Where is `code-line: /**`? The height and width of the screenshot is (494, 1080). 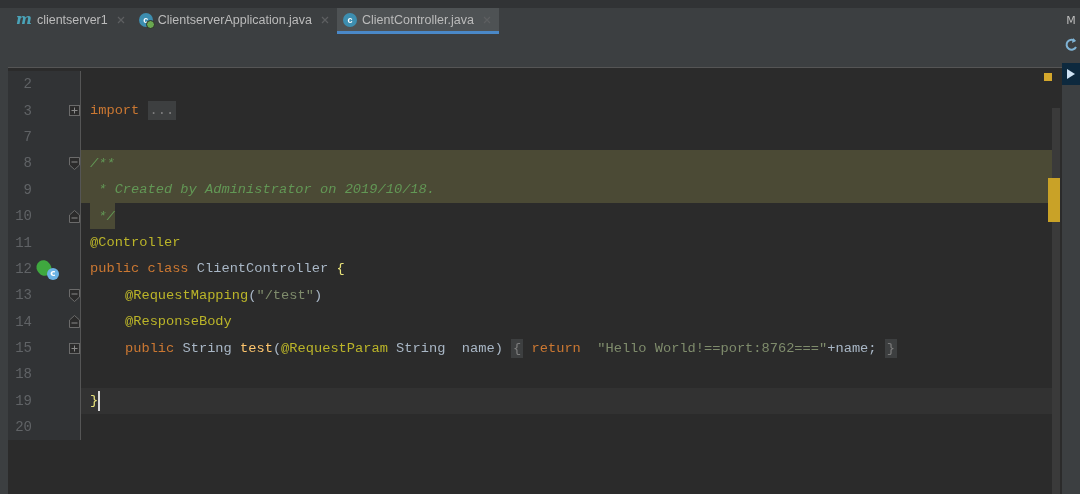 code-line: /** is located at coordinates (102, 163).